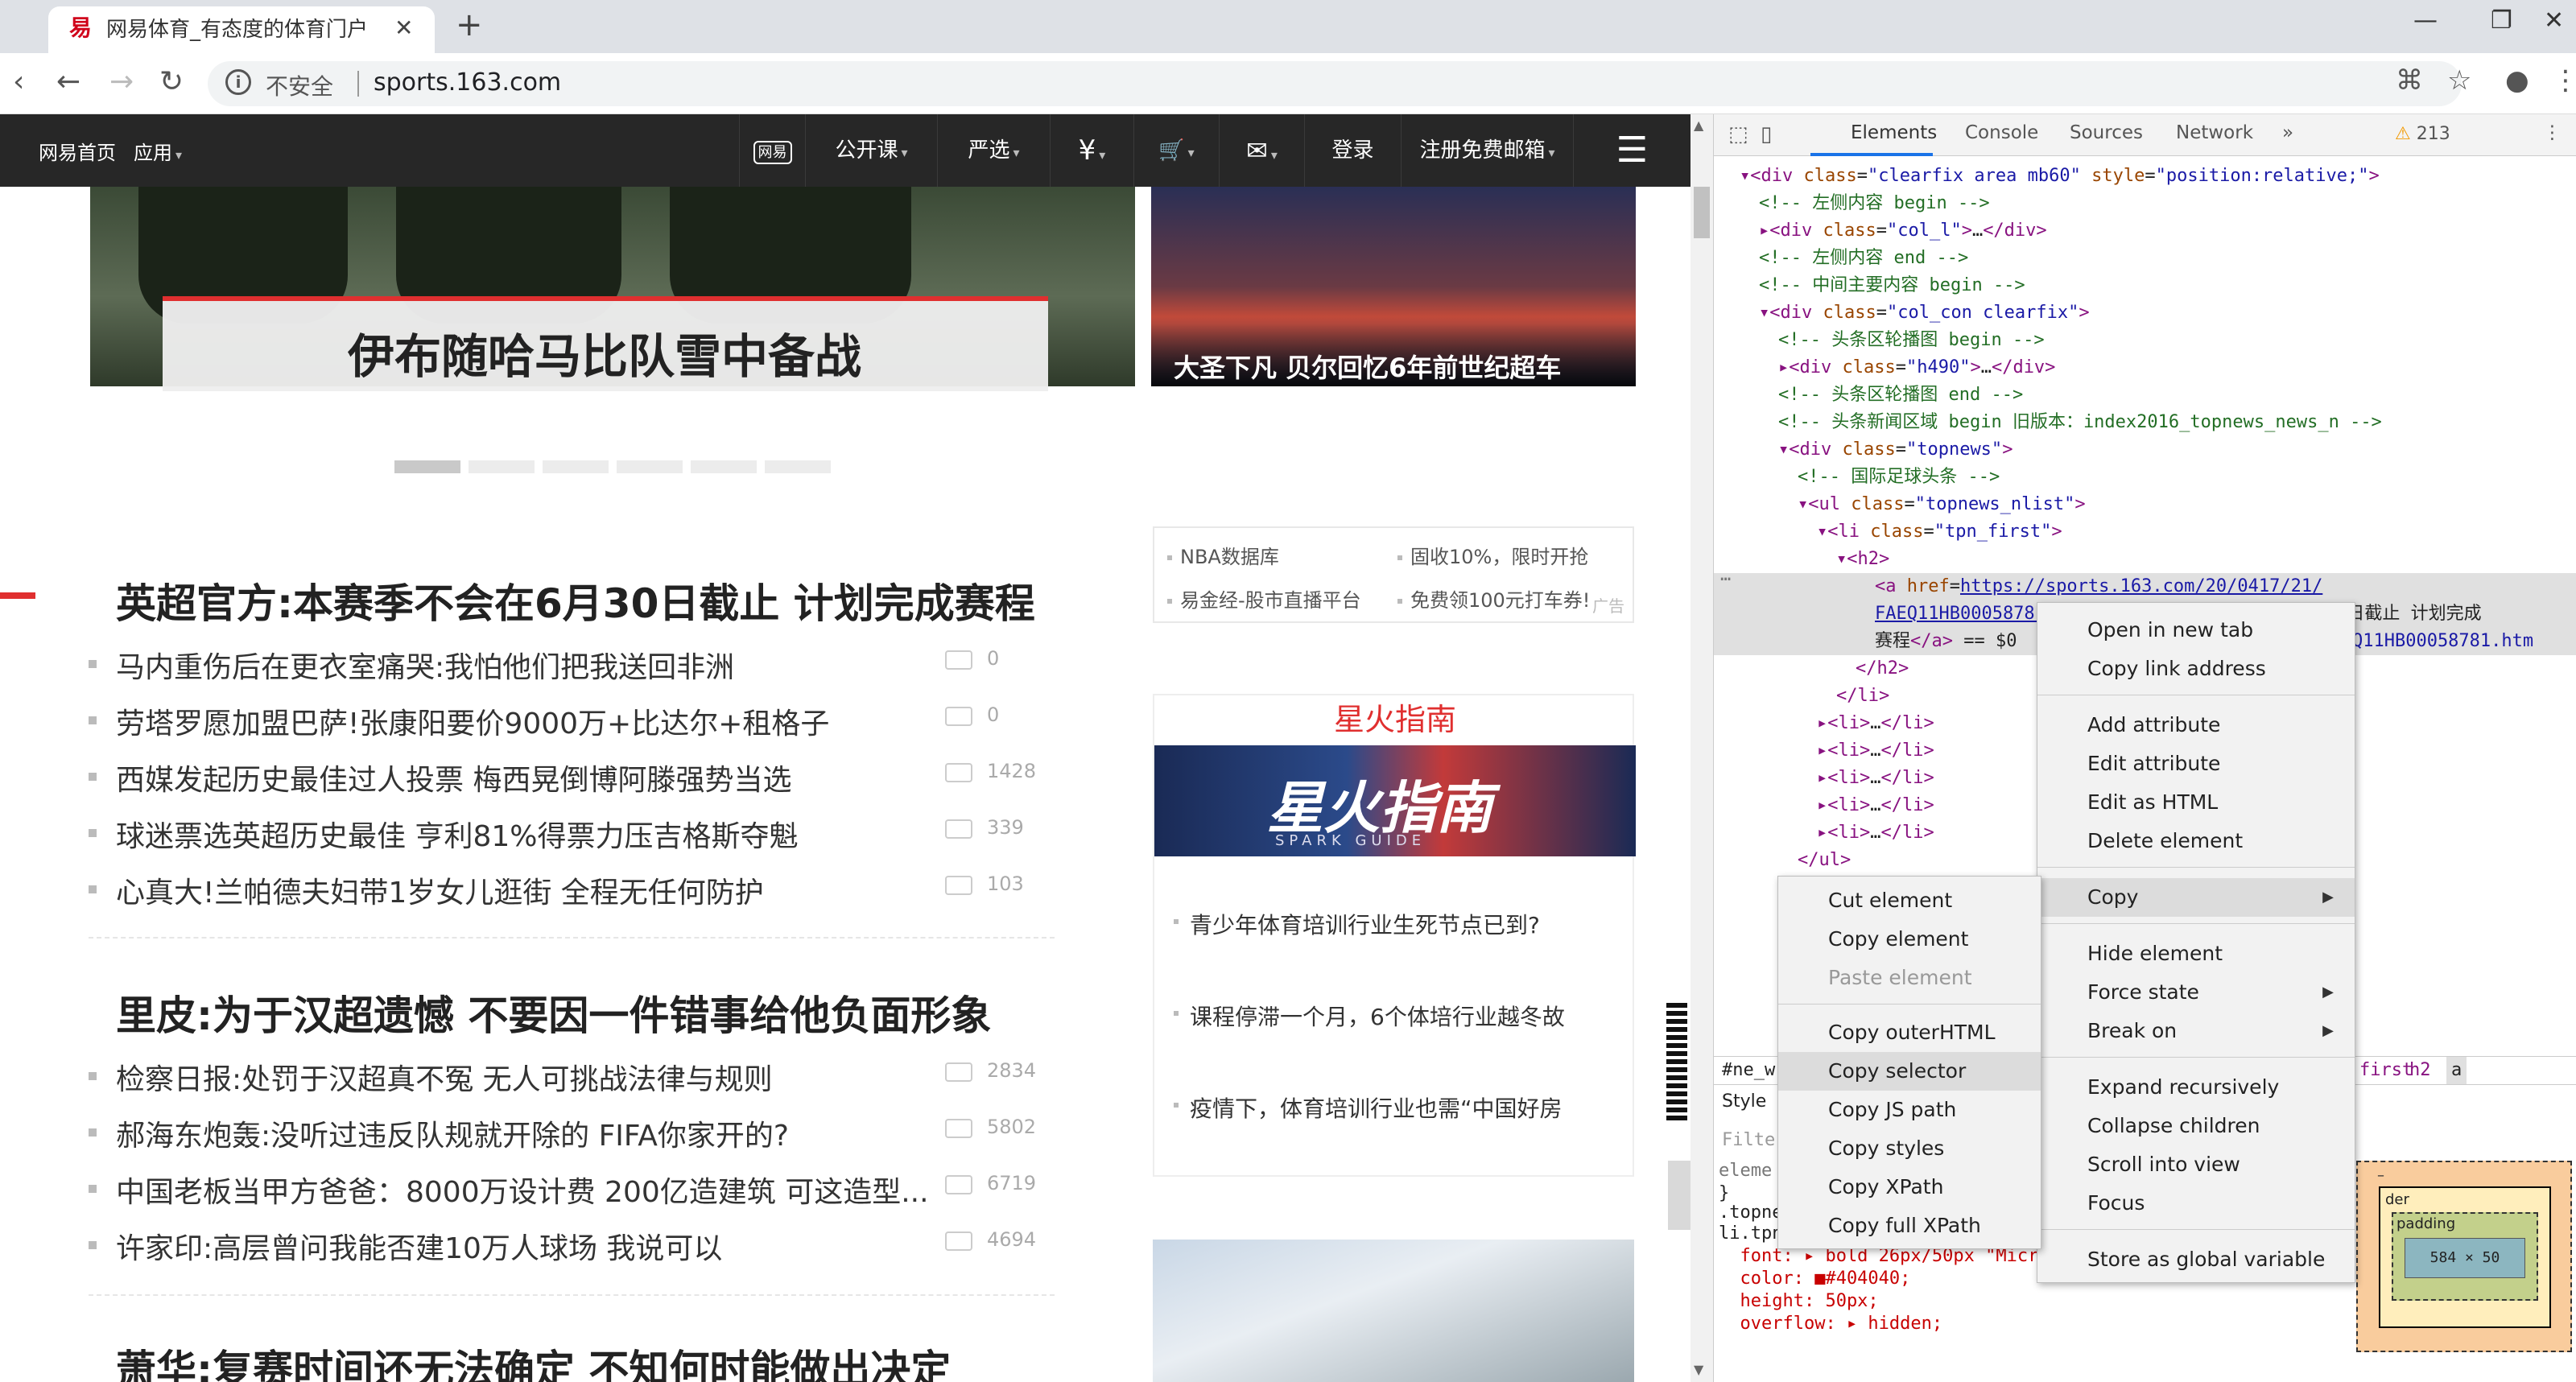  I want to click on dom-line: ▸<div class="col_l">…</div>, so click(2145, 231).